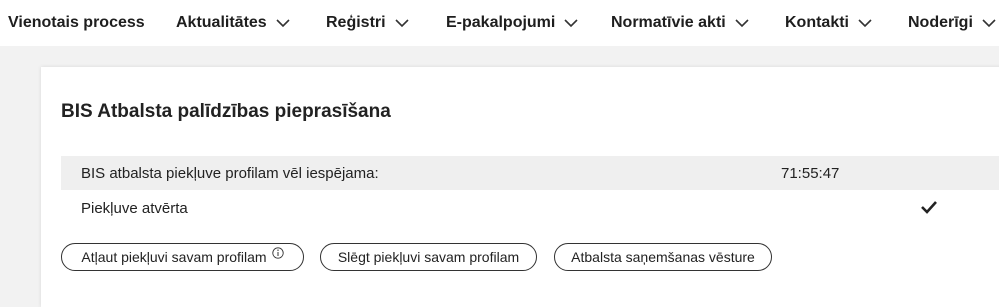 Image resolution: width=999 pixels, height=307 pixels. What do you see at coordinates (356, 22) in the screenshot?
I see `nav-item-label: Reģistri` at bounding box center [356, 22].